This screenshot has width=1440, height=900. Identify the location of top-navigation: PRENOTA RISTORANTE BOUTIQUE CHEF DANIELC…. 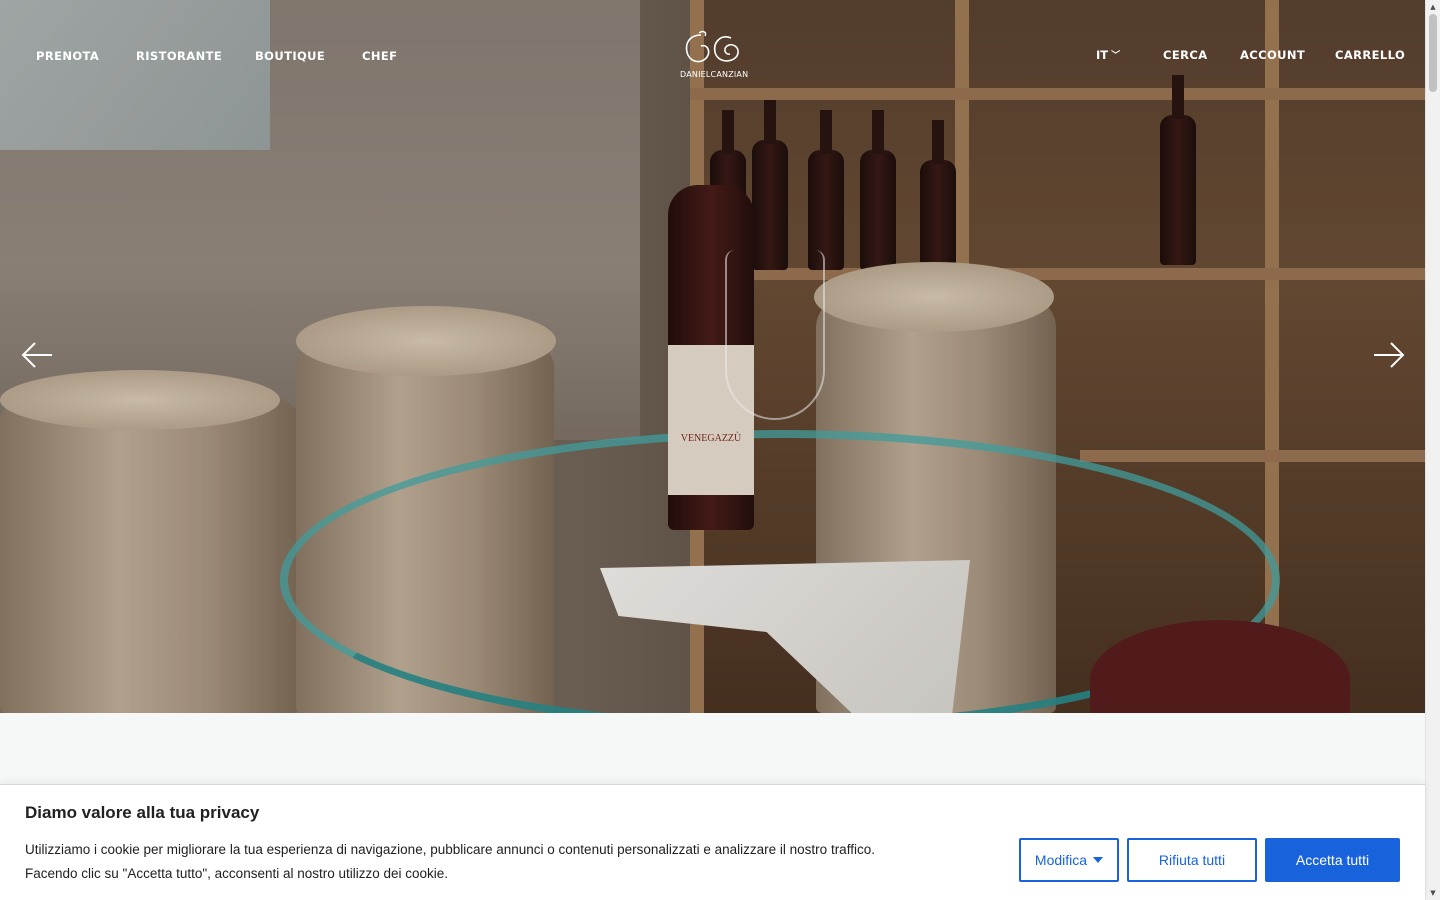
(712, 55).